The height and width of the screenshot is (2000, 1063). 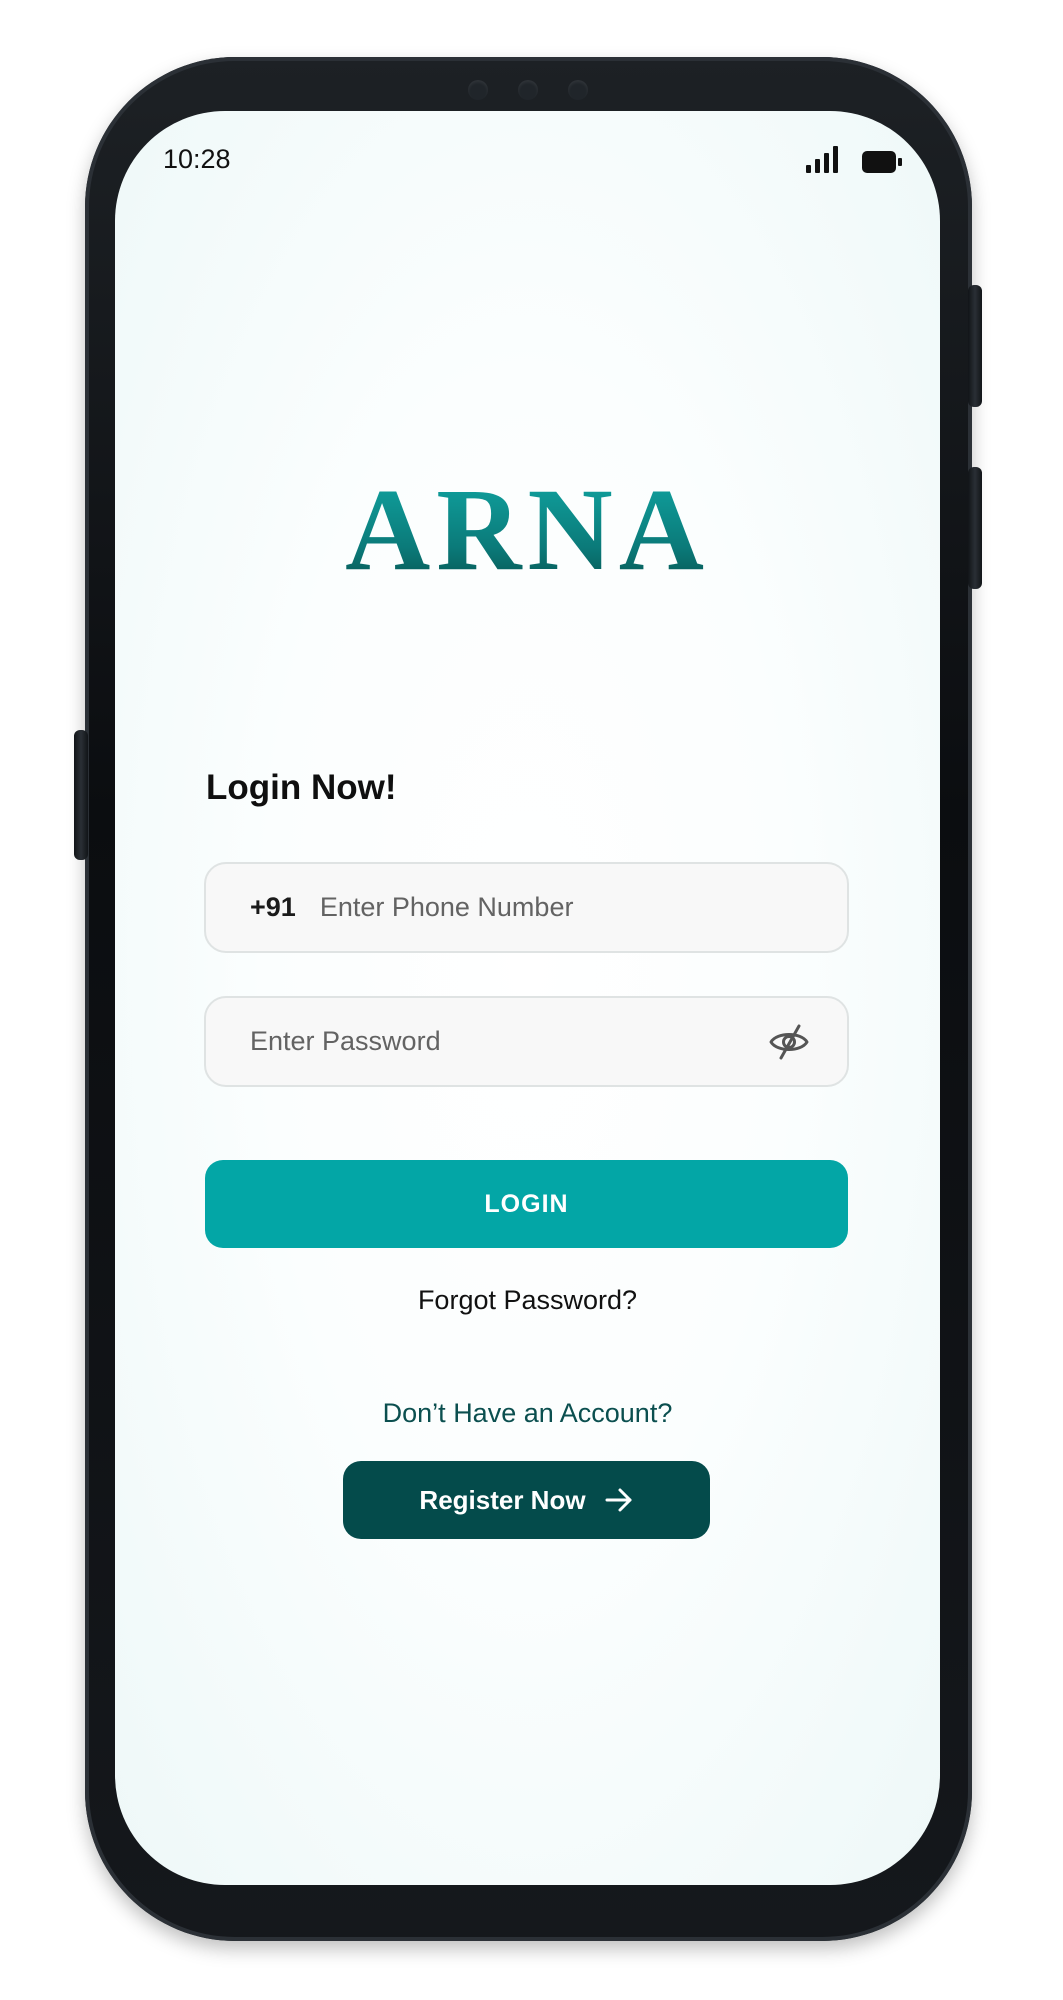 What do you see at coordinates (823, 159) in the screenshot?
I see `signal-bars-icon` at bounding box center [823, 159].